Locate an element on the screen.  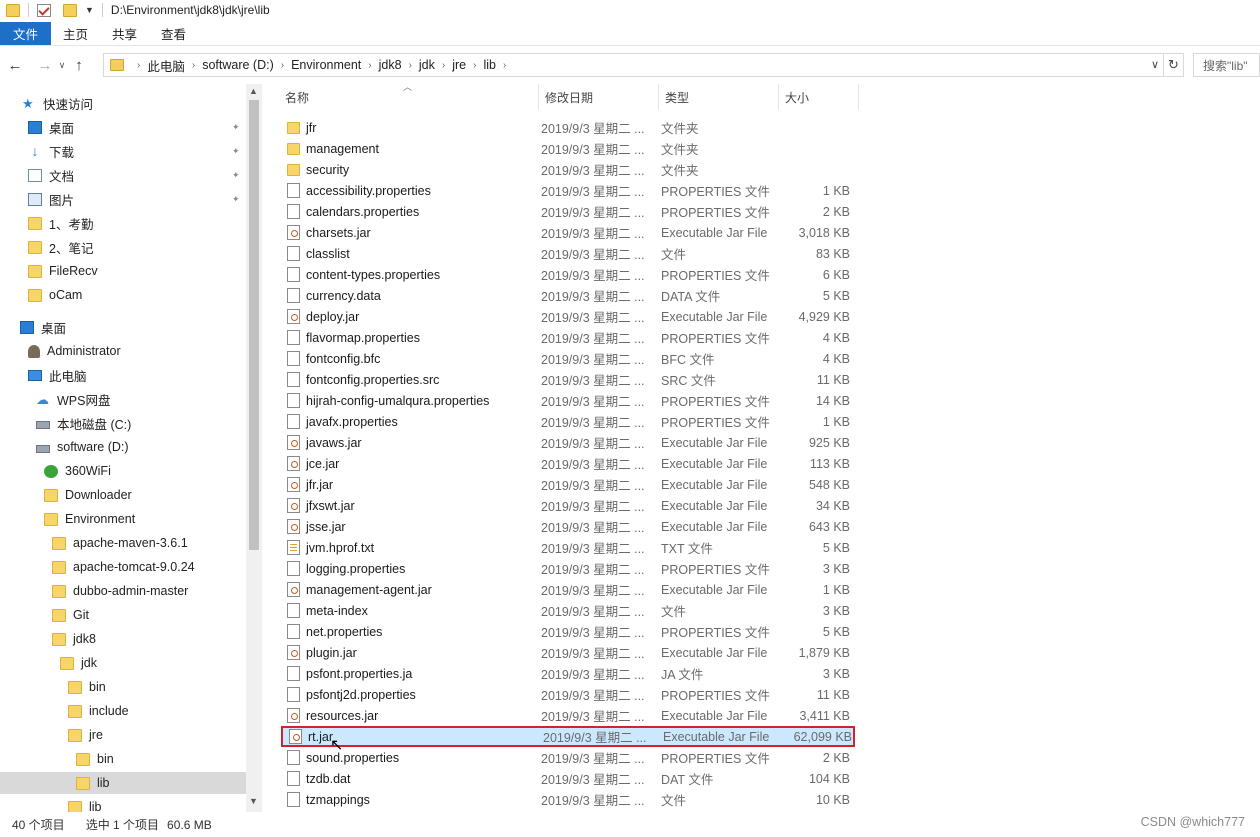
forward-arrow-icon: → is located at coordinates (45, 65).